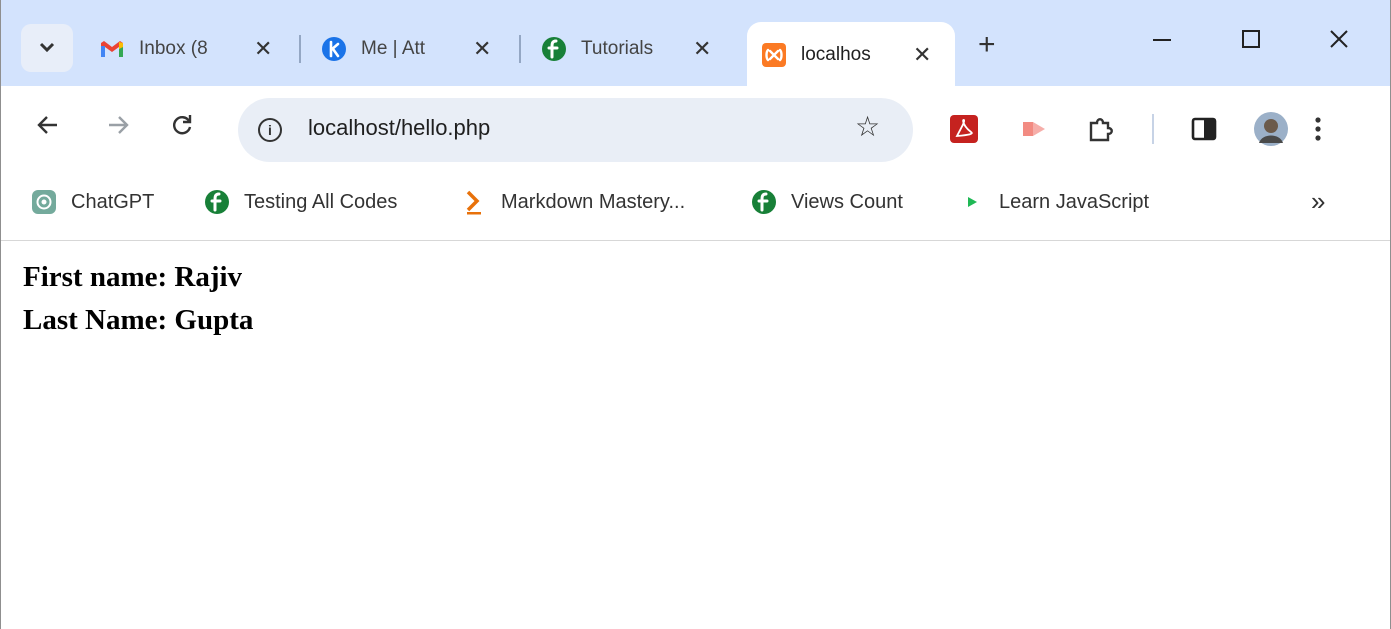  Describe the element at coordinates (1074, 201) in the screenshot. I see `bookmark-label: Learn JavaScript` at that location.